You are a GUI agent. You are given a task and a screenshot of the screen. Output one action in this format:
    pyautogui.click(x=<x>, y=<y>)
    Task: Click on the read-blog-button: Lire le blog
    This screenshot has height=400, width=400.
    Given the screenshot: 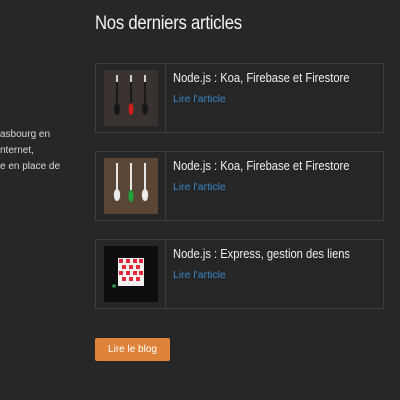 What is the action you would take?
    pyautogui.click(x=132, y=349)
    